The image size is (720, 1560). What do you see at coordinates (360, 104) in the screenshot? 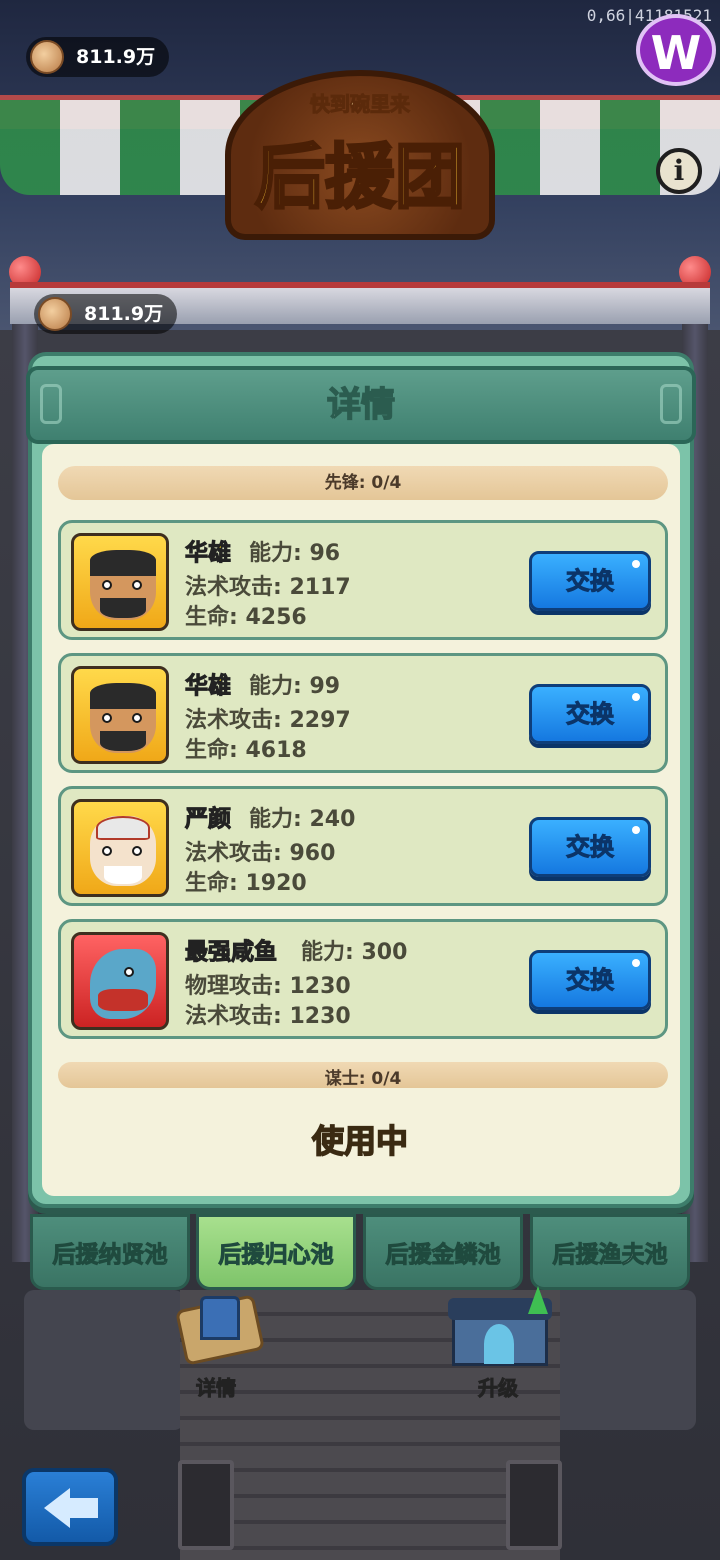
I see `shop-subtitle: 快到碗里来` at bounding box center [360, 104].